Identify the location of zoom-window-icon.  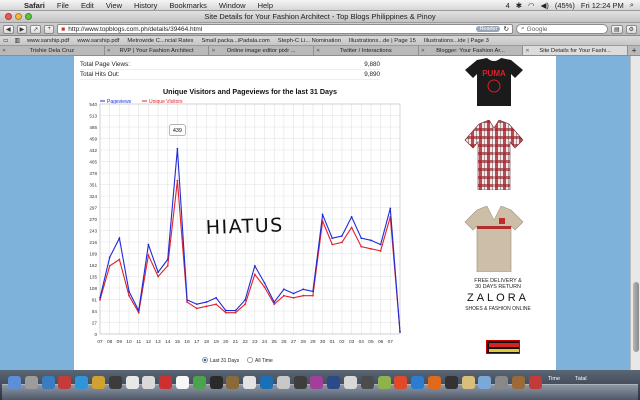
(28, 16).